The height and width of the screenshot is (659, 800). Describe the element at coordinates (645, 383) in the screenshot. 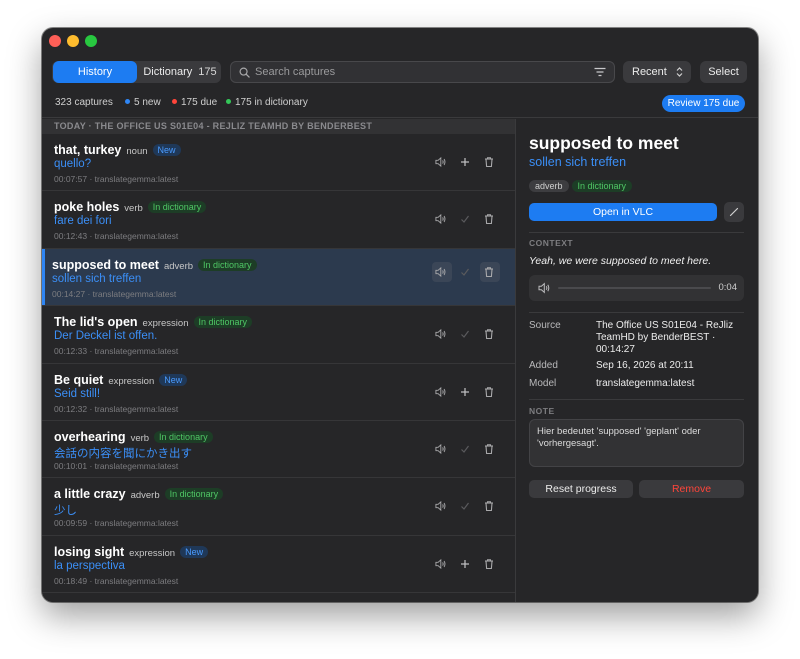

I see `model-value: translategemma:latest` at that location.